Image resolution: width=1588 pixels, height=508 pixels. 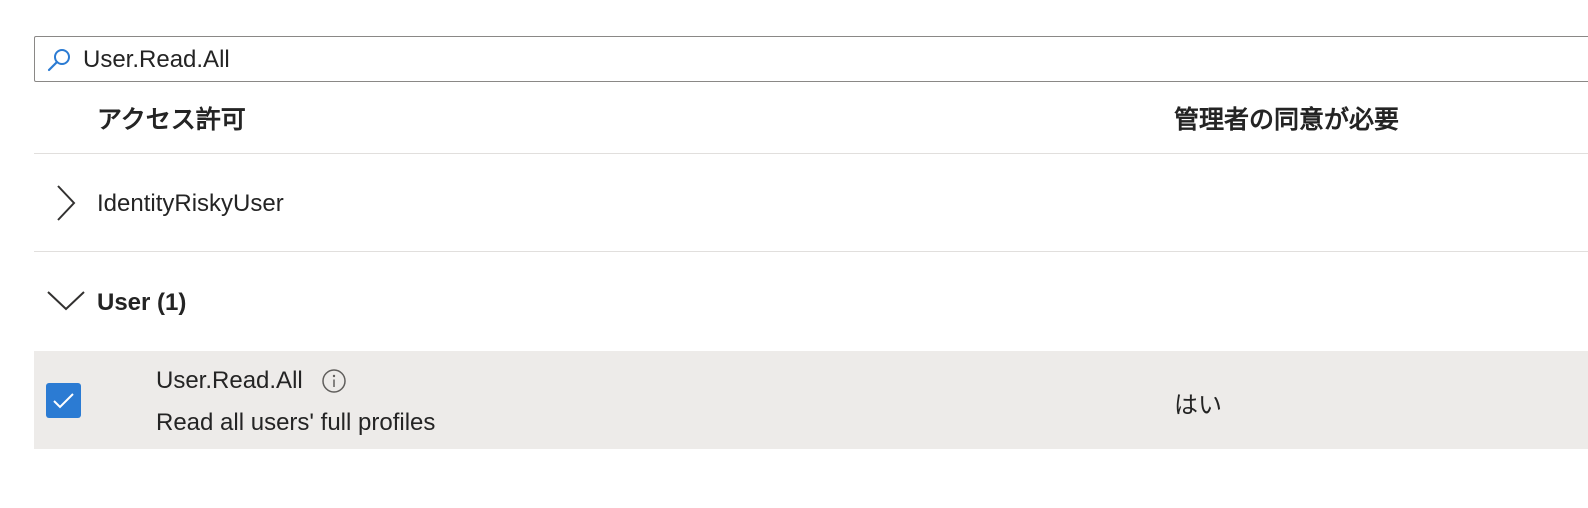 I want to click on column-header-admin-consent: 管理者の同意が必要, so click(x=1286, y=118).